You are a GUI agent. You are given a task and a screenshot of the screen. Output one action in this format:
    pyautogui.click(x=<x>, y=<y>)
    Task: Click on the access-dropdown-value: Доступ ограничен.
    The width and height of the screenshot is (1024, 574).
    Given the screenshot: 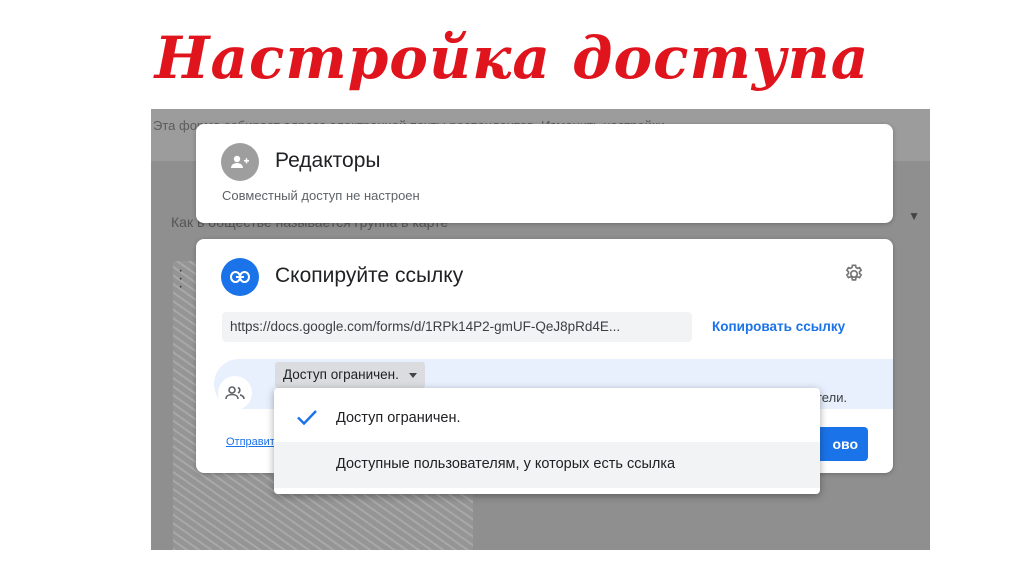 What is the action you would take?
    pyautogui.click(x=341, y=374)
    